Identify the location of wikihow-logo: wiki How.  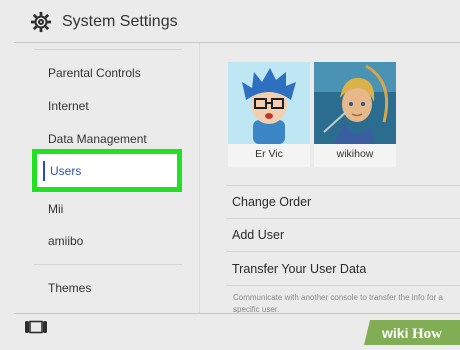
(412, 332).